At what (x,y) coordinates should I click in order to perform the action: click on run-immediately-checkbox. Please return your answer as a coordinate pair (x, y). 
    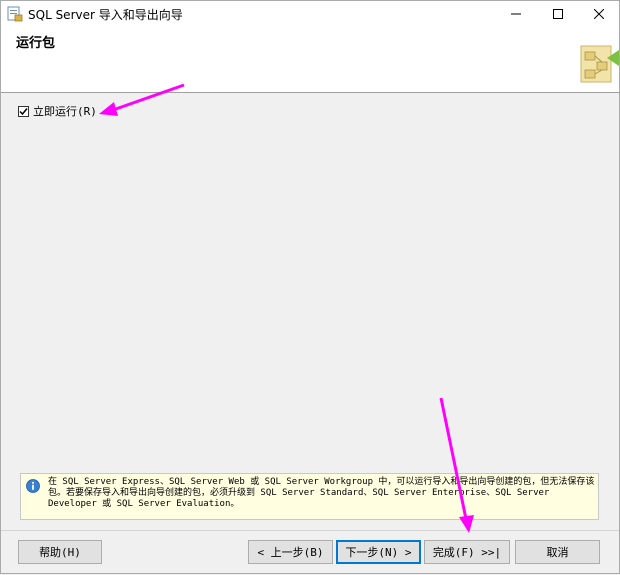
    Looking at the image, I should click on (23, 111).